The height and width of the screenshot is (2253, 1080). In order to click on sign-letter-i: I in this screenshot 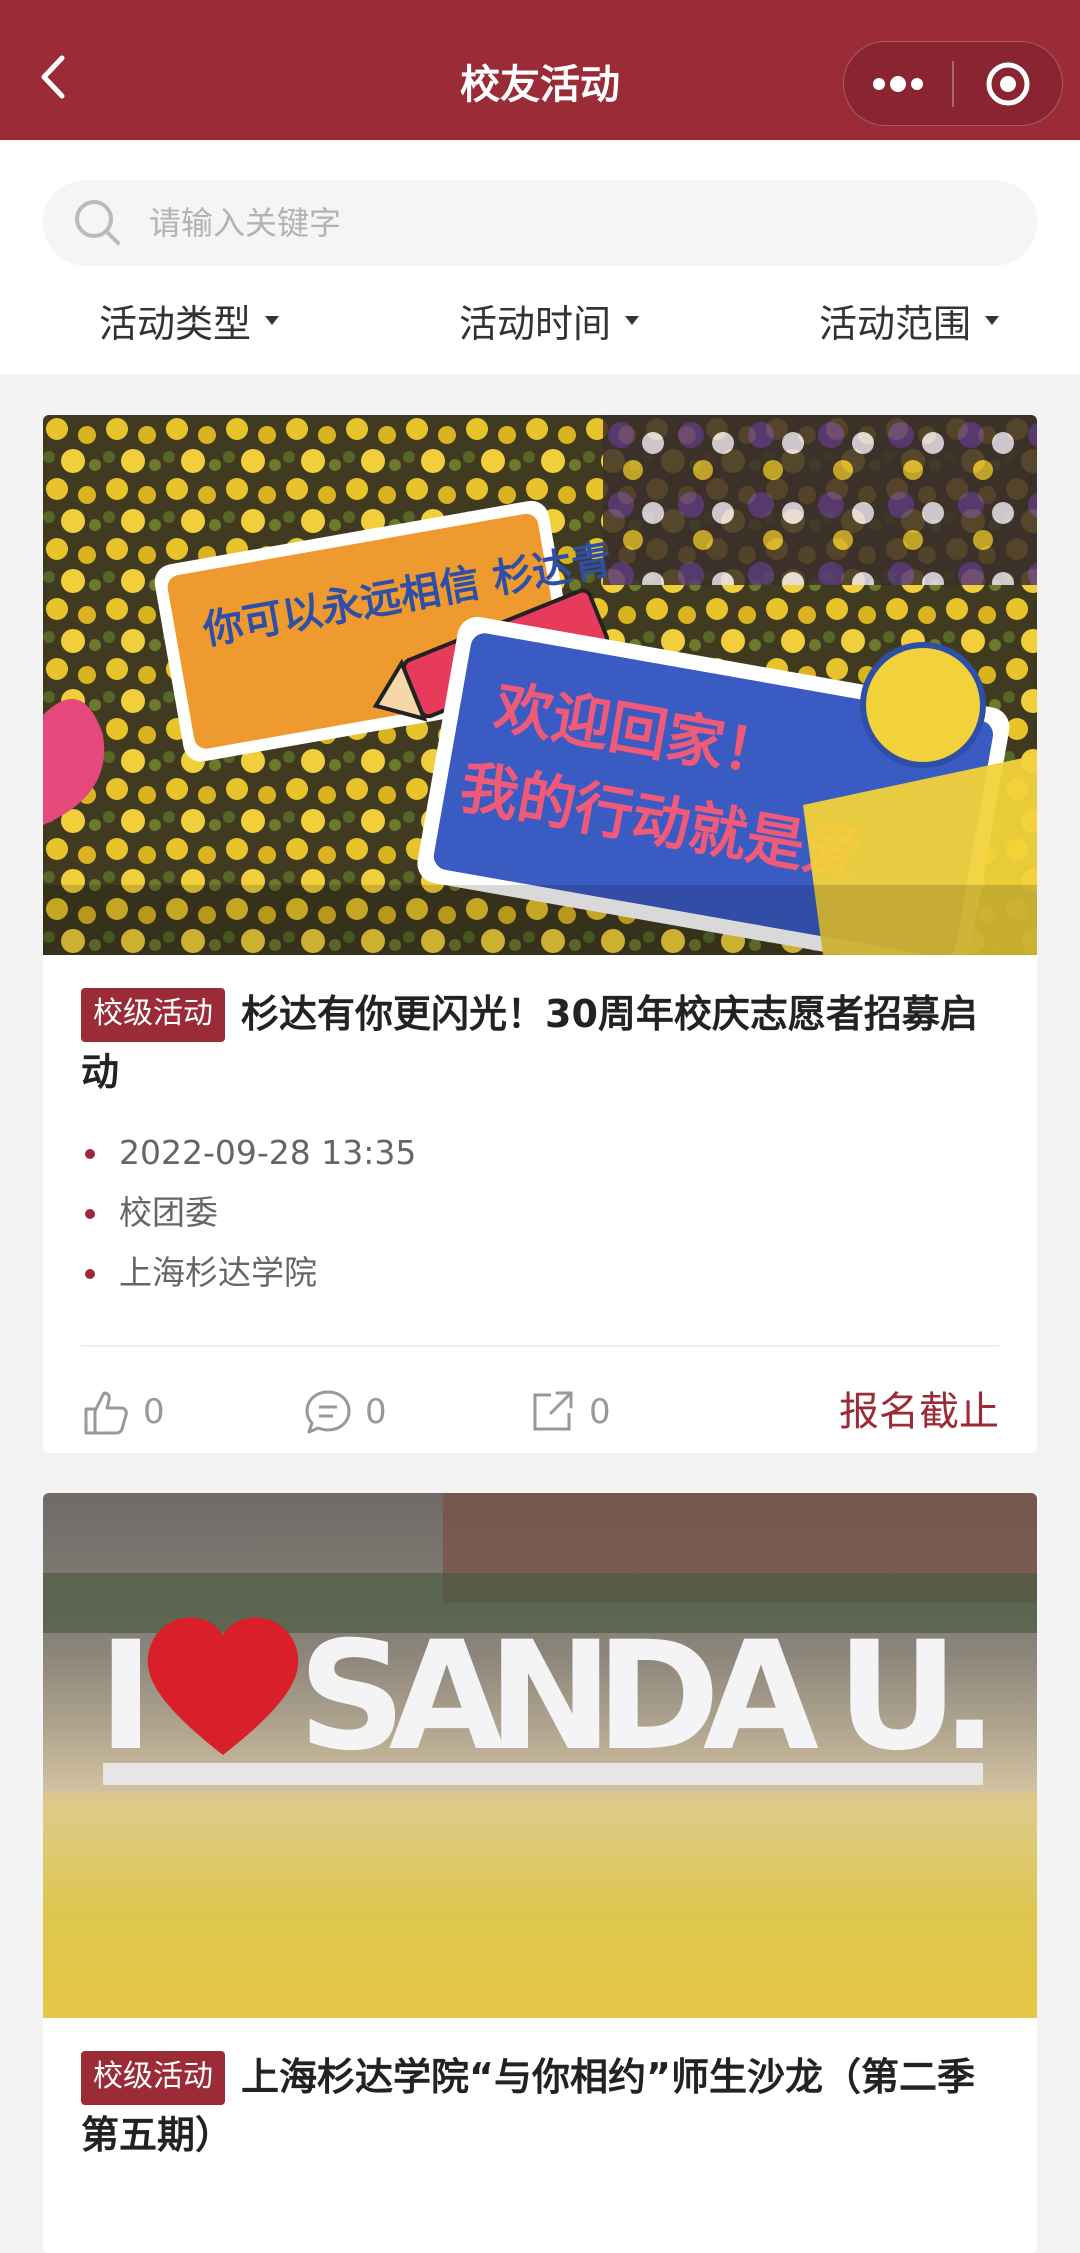, I will do `click(126, 1697)`.